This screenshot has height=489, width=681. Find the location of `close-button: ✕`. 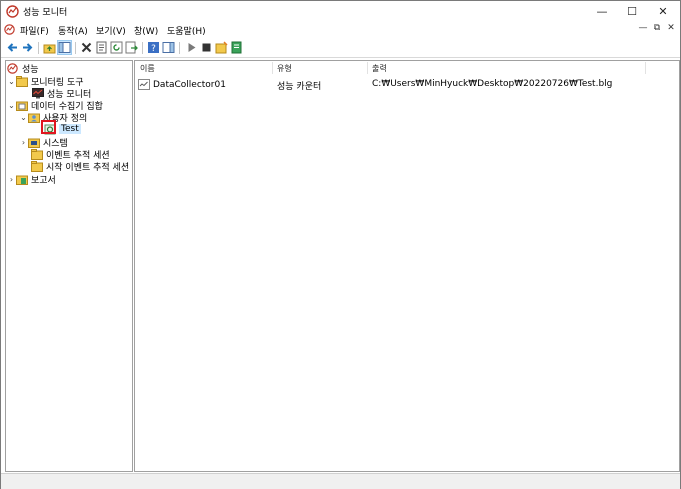

close-button: ✕ is located at coordinates (663, 11).